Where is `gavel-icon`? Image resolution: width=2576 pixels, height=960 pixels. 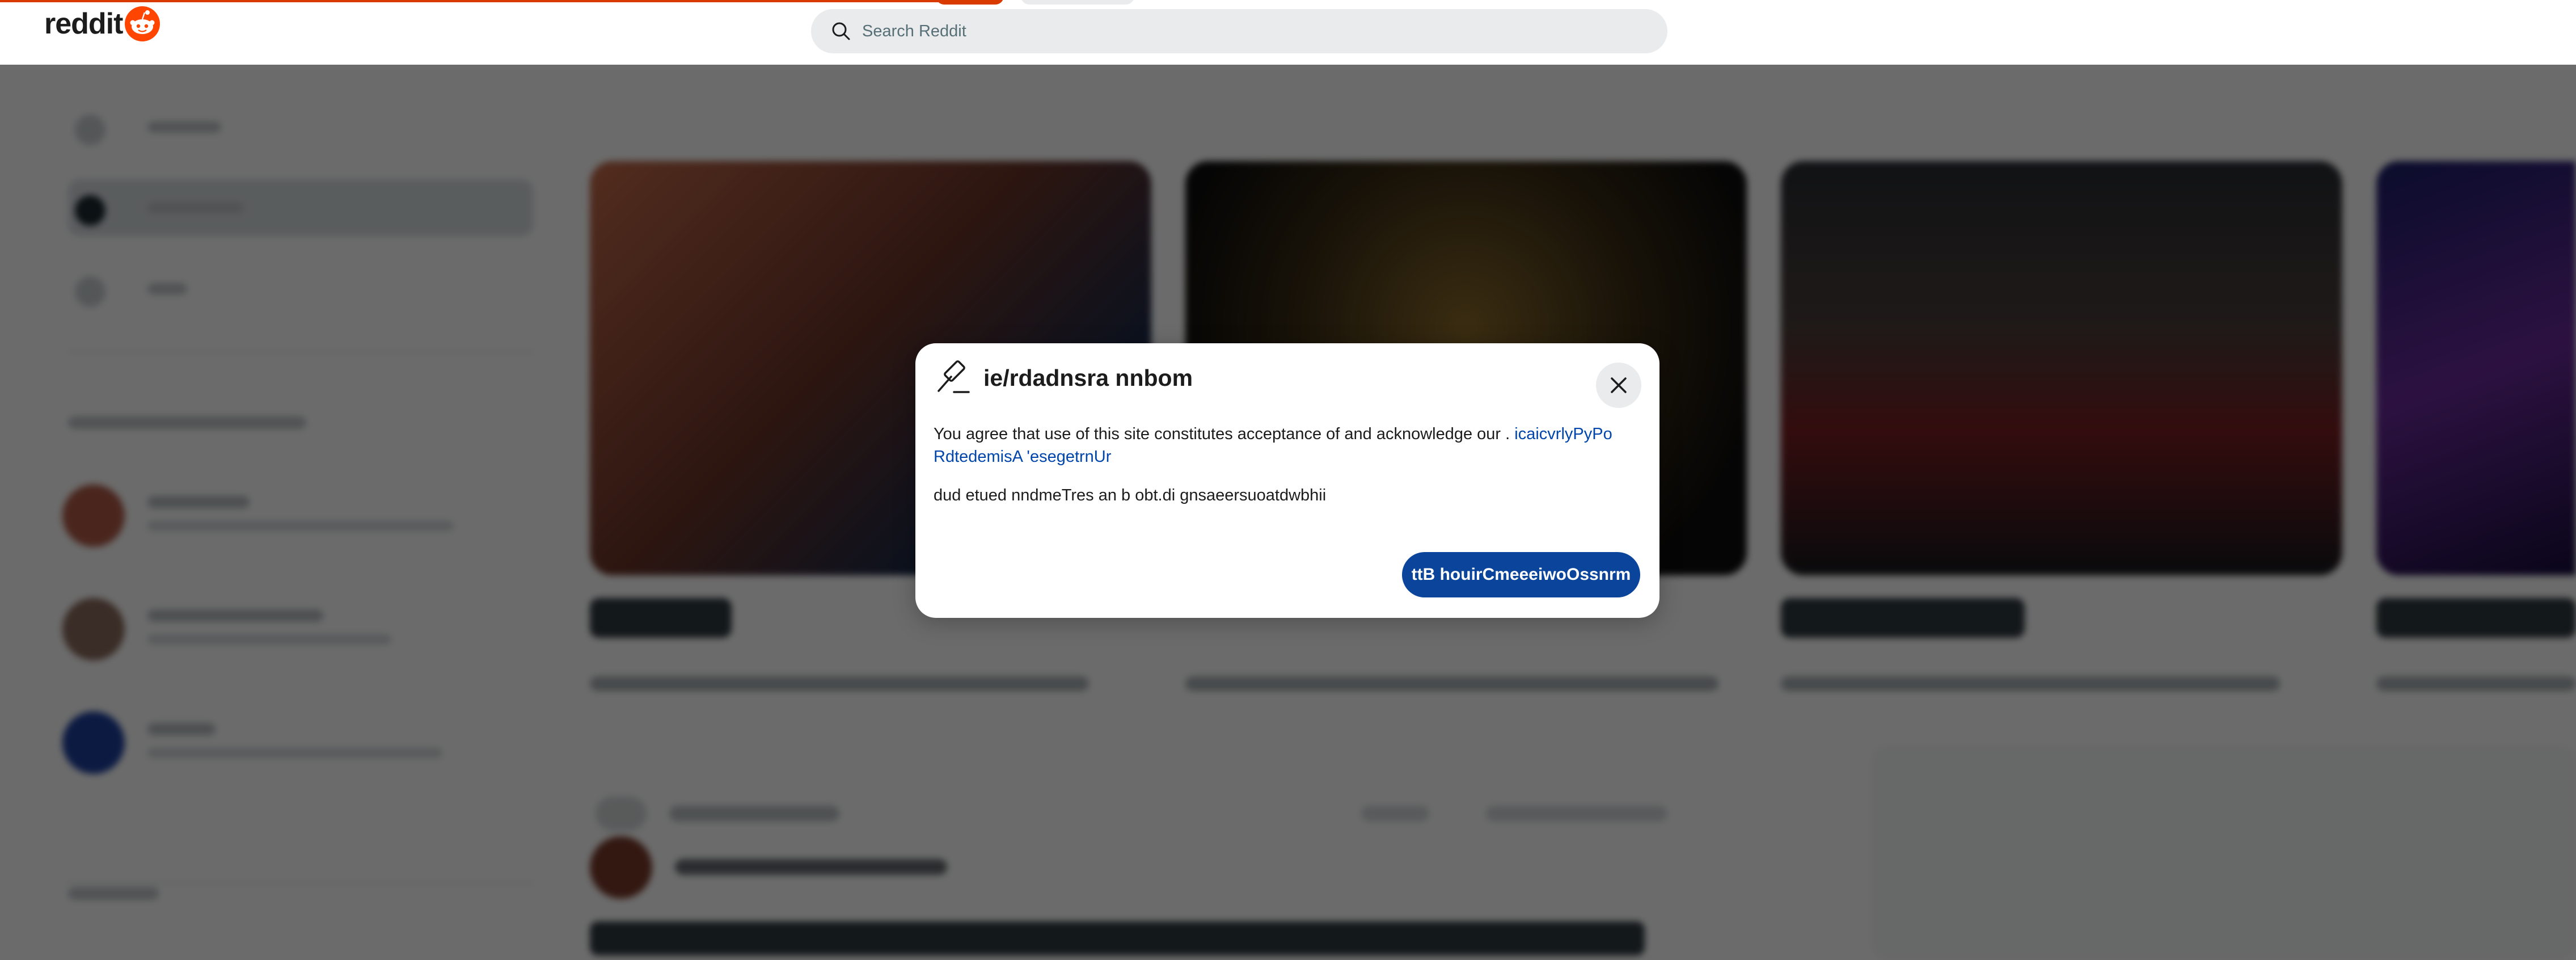
gavel-icon is located at coordinates (954, 379).